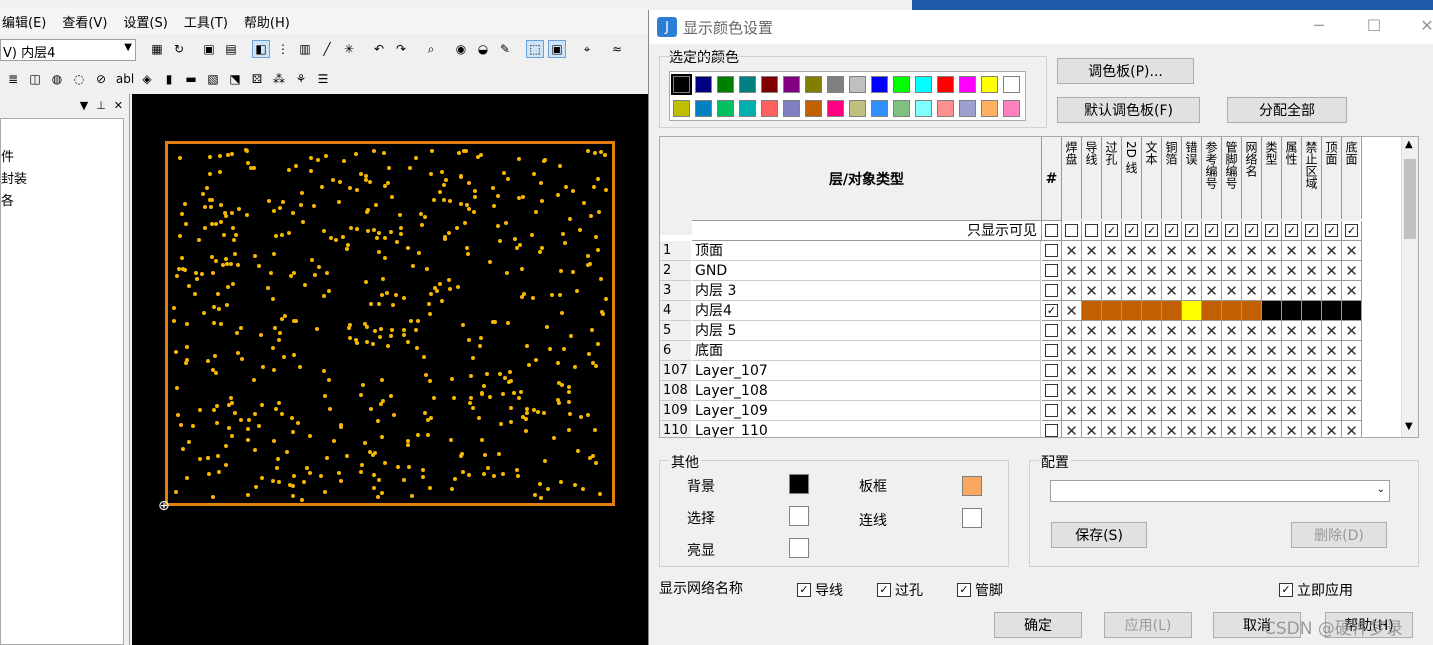  I want to click on tree-item-decals: 封装, so click(62, 180).